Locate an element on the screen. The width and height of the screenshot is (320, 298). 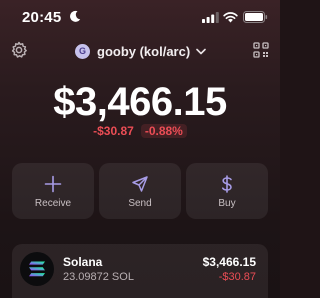
signal-icon is located at coordinates (210, 17).